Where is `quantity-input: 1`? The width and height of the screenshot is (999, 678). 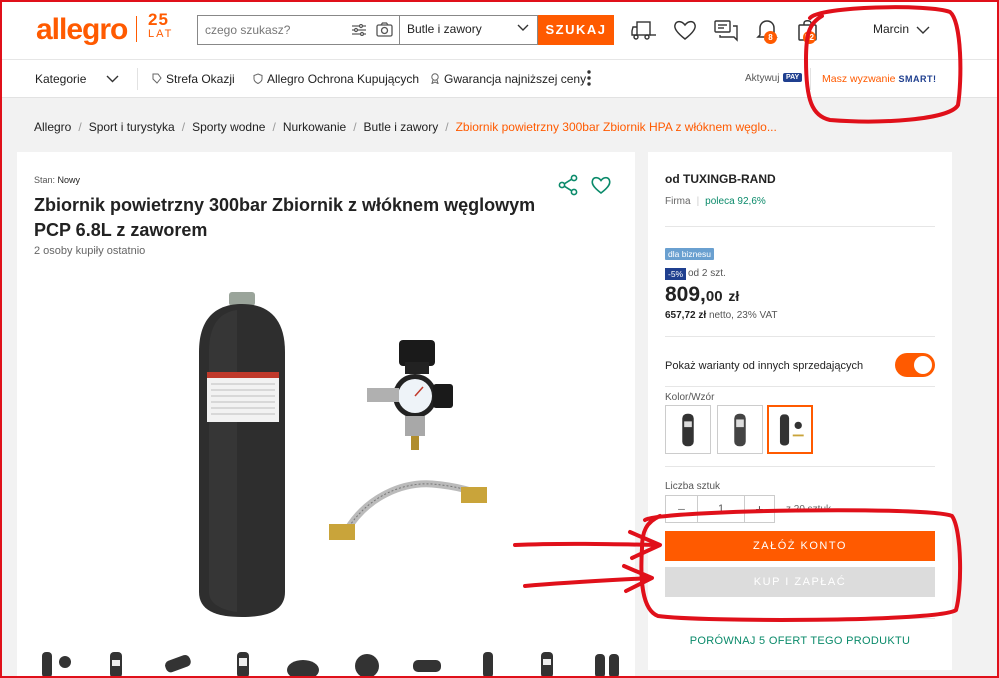 quantity-input: 1 is located at coordinates (721, 509).